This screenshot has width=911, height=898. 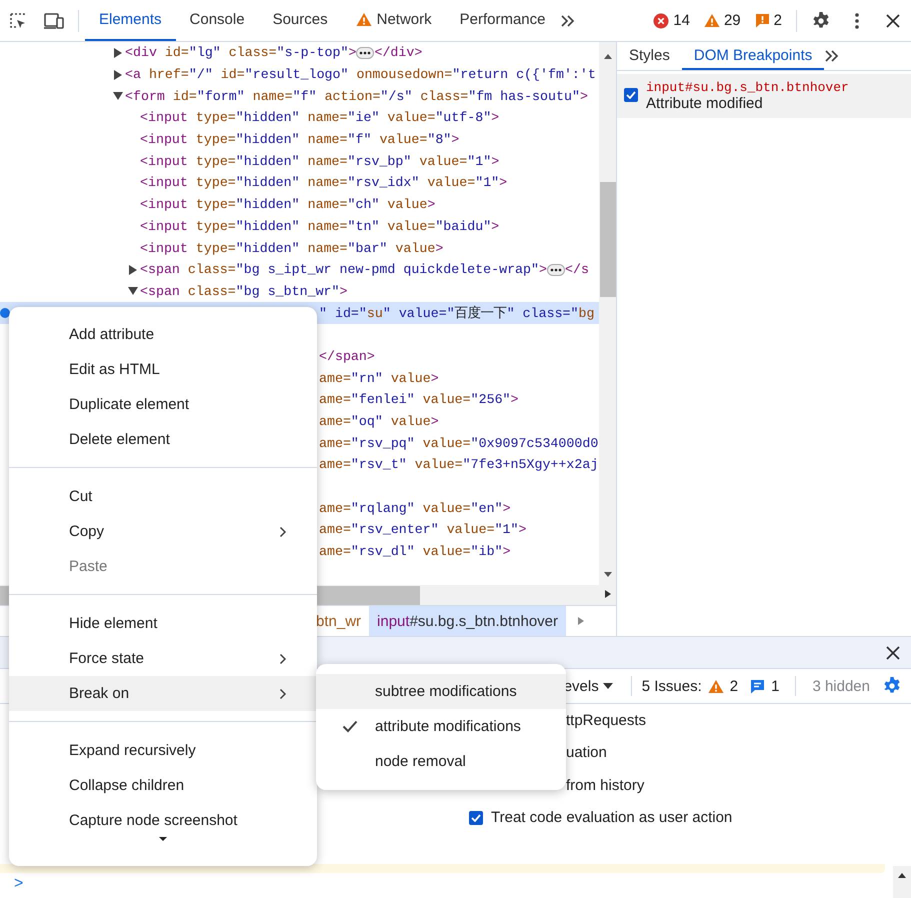 I want to click on panel-tab: Sources, so click(x=300, y=20).